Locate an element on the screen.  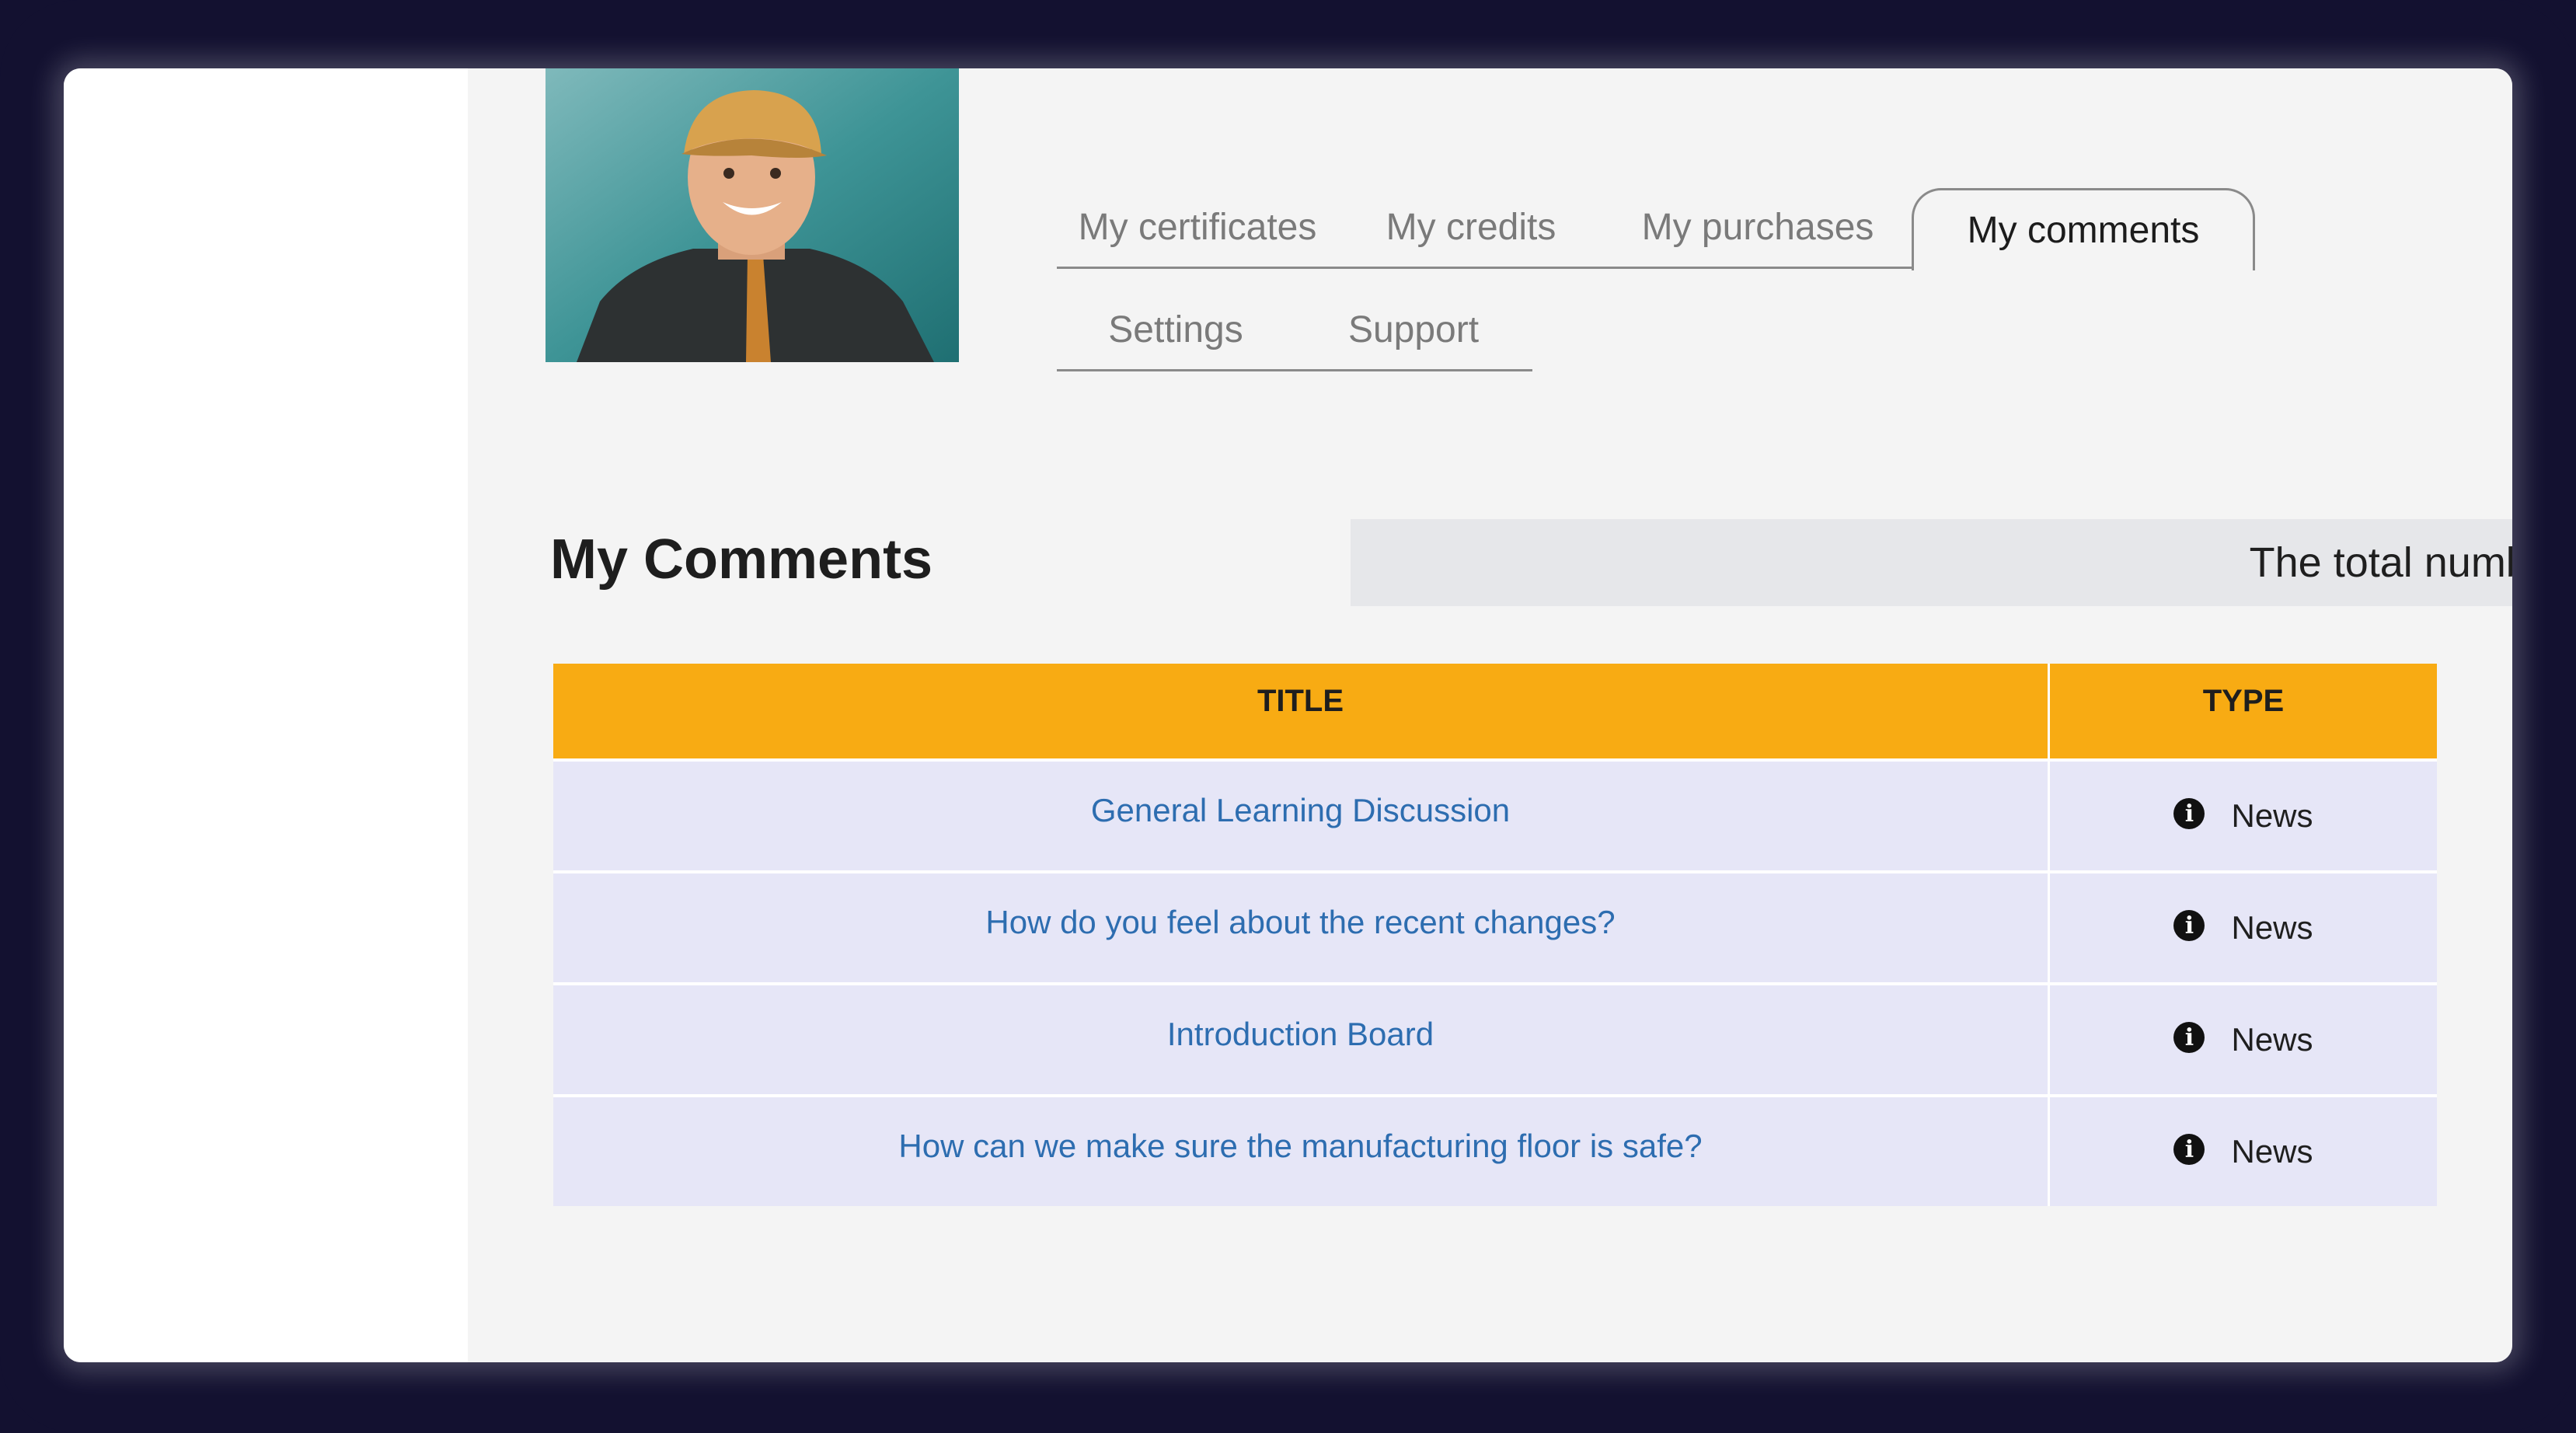
table-header: TITLE TYPE is located at coordinates (1495, 711).